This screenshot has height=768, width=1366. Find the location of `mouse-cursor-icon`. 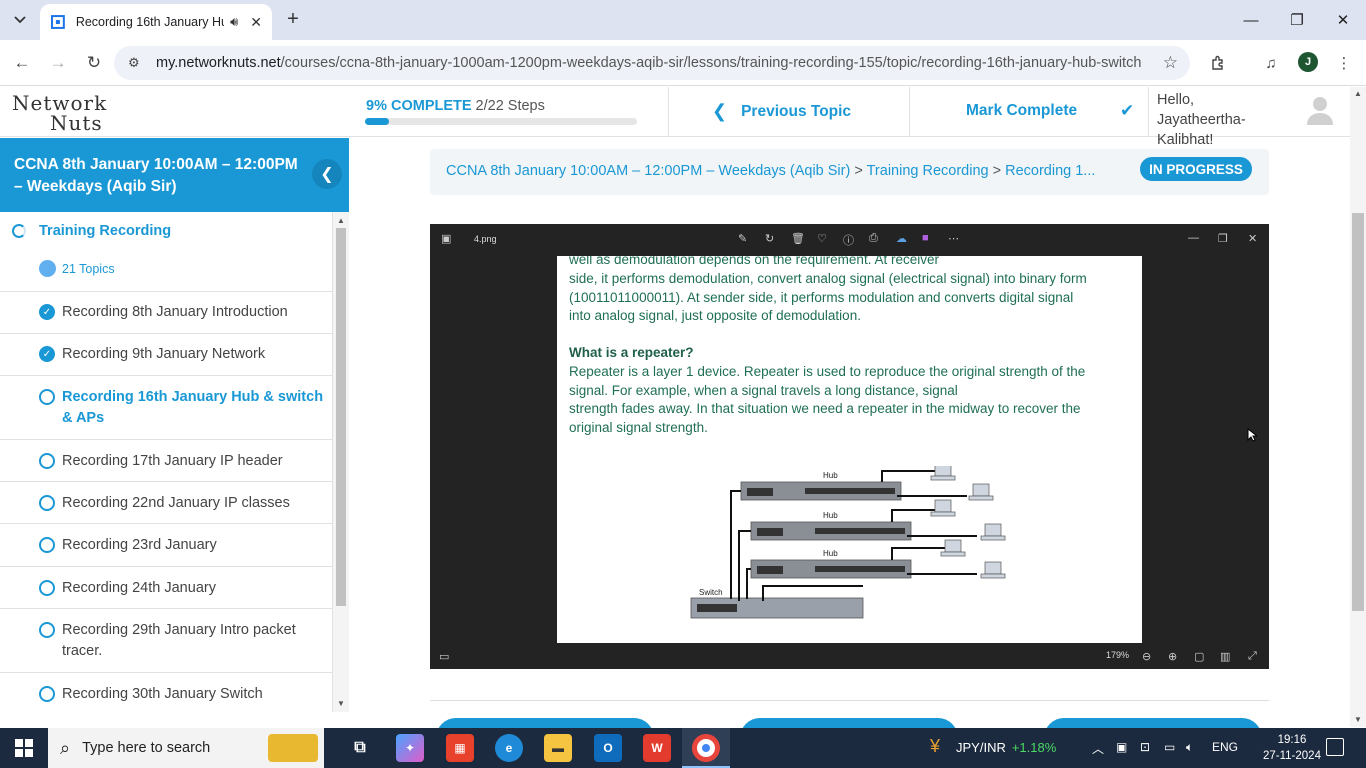

mouse-cursor-icon is located at coordinates (1252, 435).